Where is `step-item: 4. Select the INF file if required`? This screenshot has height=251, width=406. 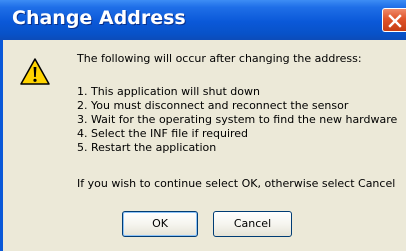
step-item: 4. Select the INF file if required is located at coordinates (163, 133).